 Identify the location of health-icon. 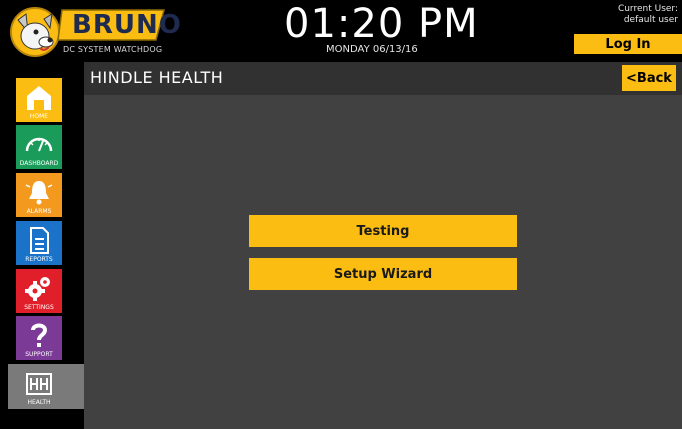
(39, 384).